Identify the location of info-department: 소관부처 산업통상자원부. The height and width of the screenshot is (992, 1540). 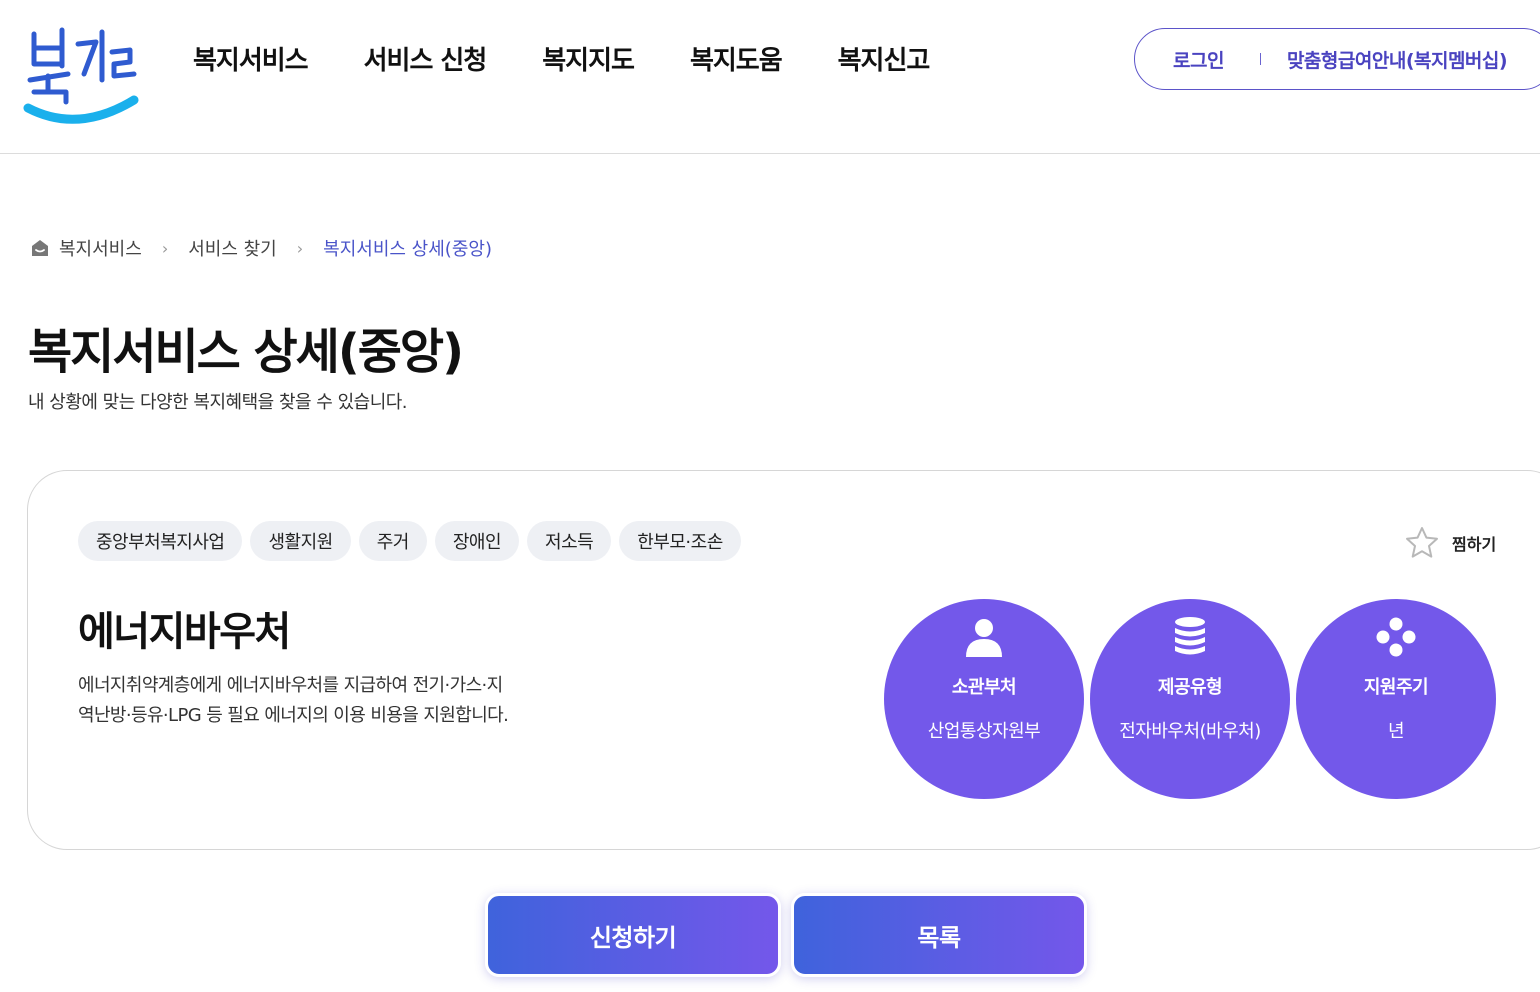
(984, 699).